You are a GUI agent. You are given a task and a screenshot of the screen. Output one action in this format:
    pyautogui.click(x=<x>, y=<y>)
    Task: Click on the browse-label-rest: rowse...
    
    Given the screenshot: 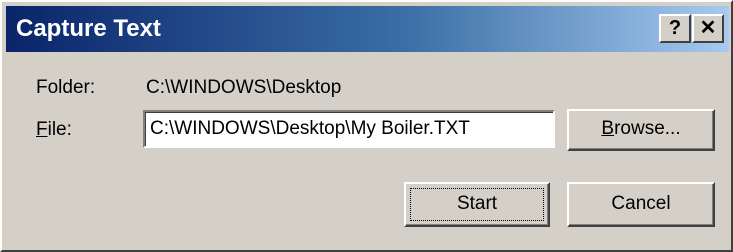 What is the action you would take?
    pyautogui.click(x=647, y=128)
    